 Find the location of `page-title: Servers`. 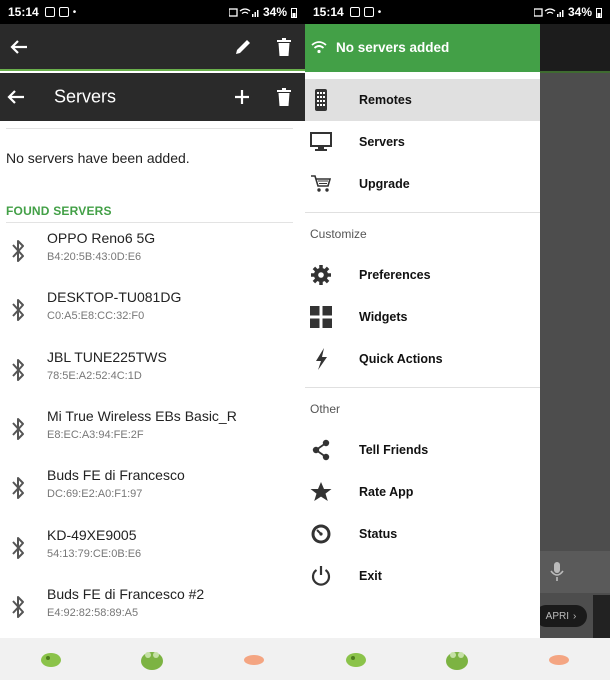

page-title: Servers is located at coordinates (85, 96).